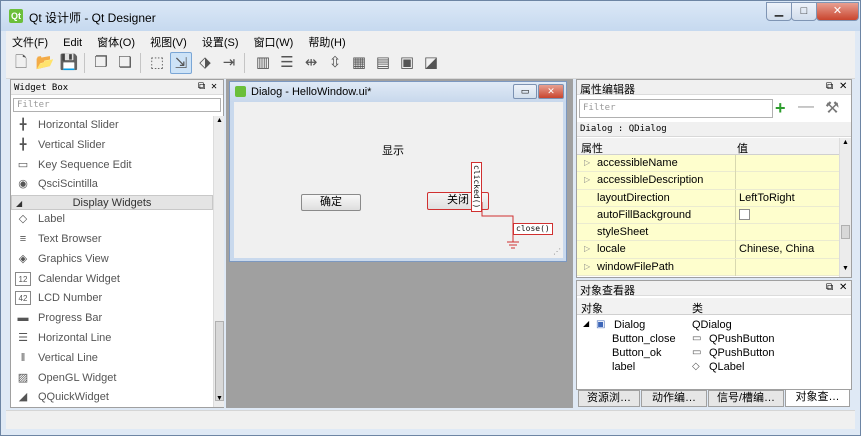 This screenshot has height=436, width=861. Describe the element at coordinates (398, 180) in the screenshot. I see `dialog-canvas: 显示 确定 关闭 clicked() close() ⋰` at that location.